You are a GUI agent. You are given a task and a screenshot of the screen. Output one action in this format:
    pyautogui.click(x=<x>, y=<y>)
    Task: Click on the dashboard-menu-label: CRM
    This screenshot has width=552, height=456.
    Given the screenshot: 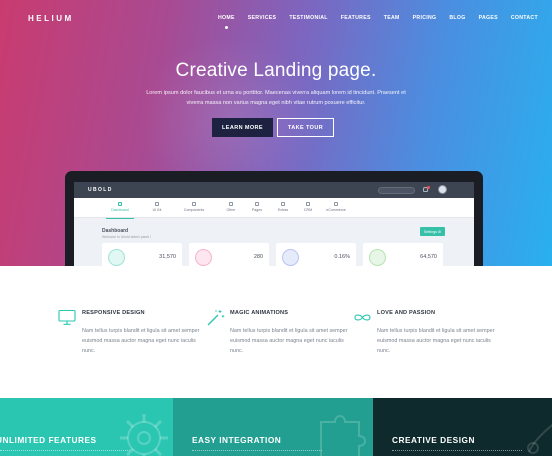 What is the action you would take?
    pyautogui.click(x=308, y=210)
    